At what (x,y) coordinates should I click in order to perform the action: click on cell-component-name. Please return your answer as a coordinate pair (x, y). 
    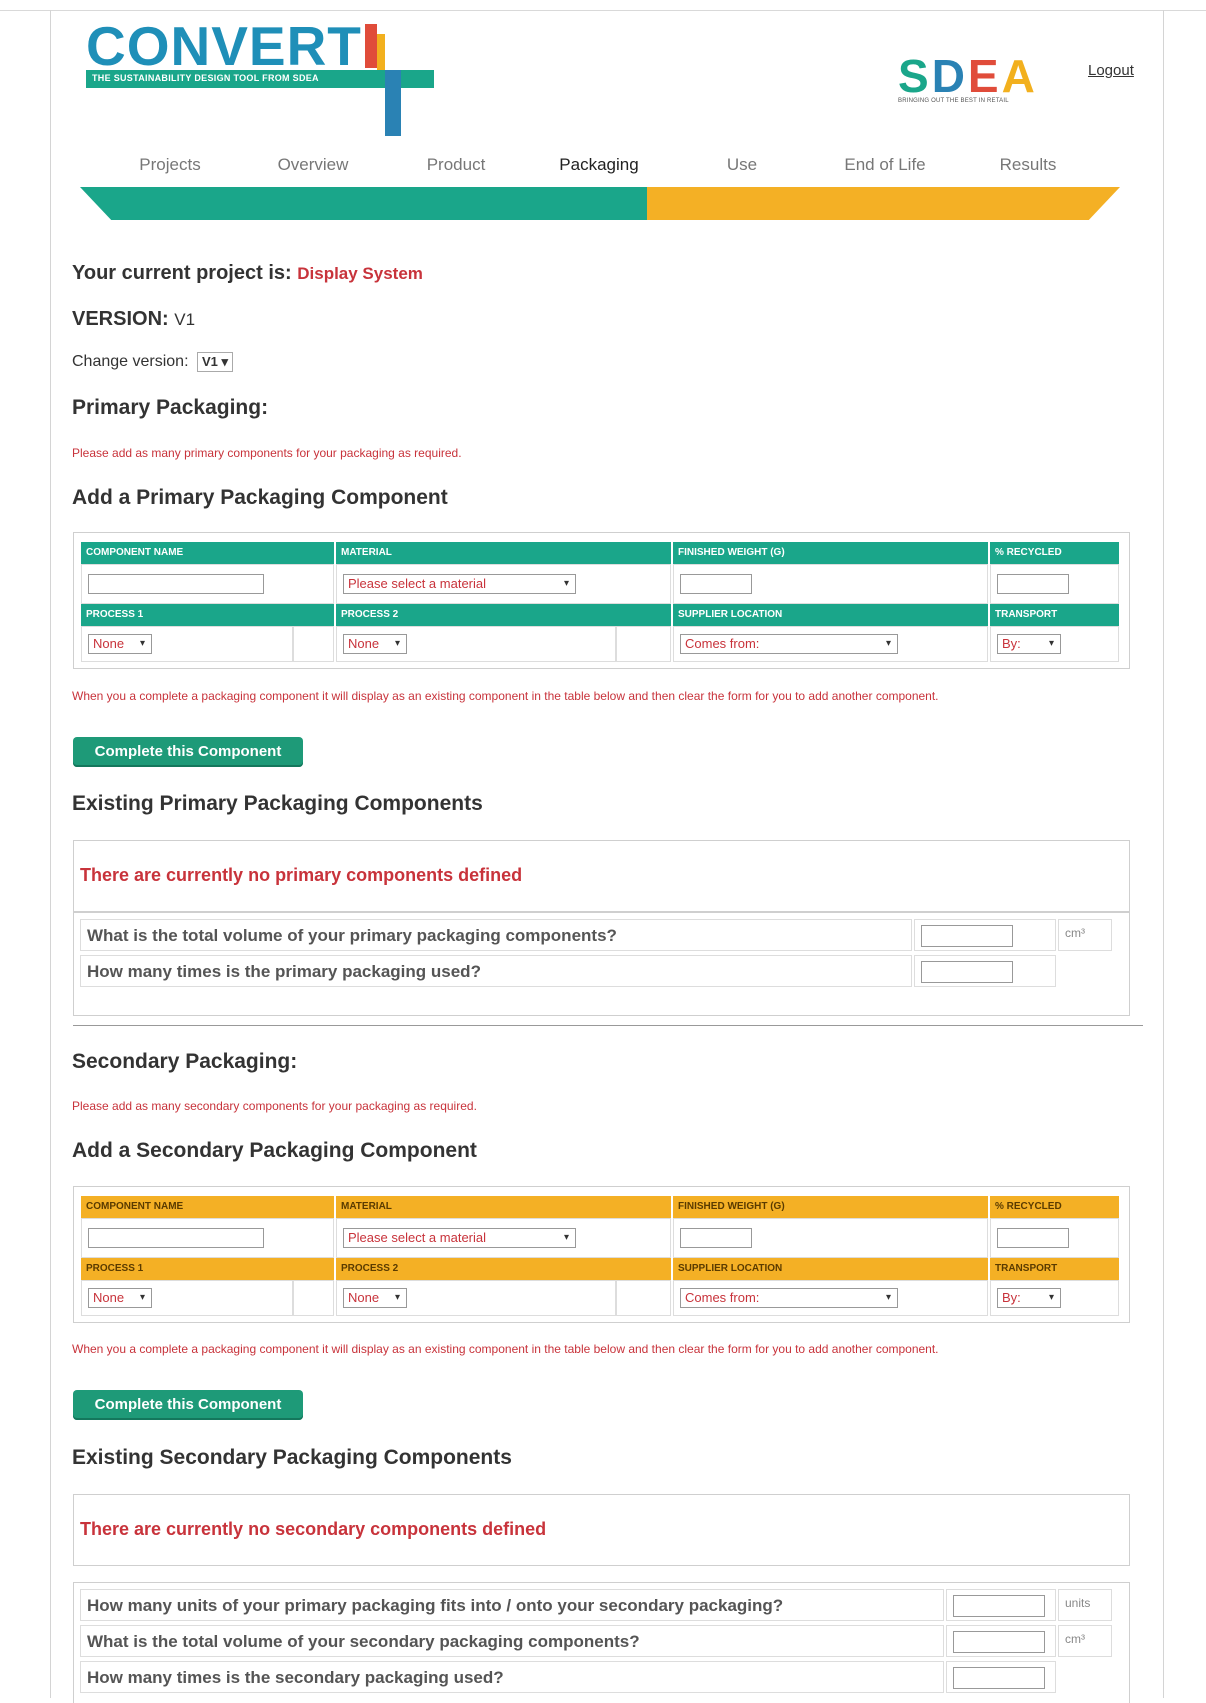
    Looking at the image, I should click on (207, 584).